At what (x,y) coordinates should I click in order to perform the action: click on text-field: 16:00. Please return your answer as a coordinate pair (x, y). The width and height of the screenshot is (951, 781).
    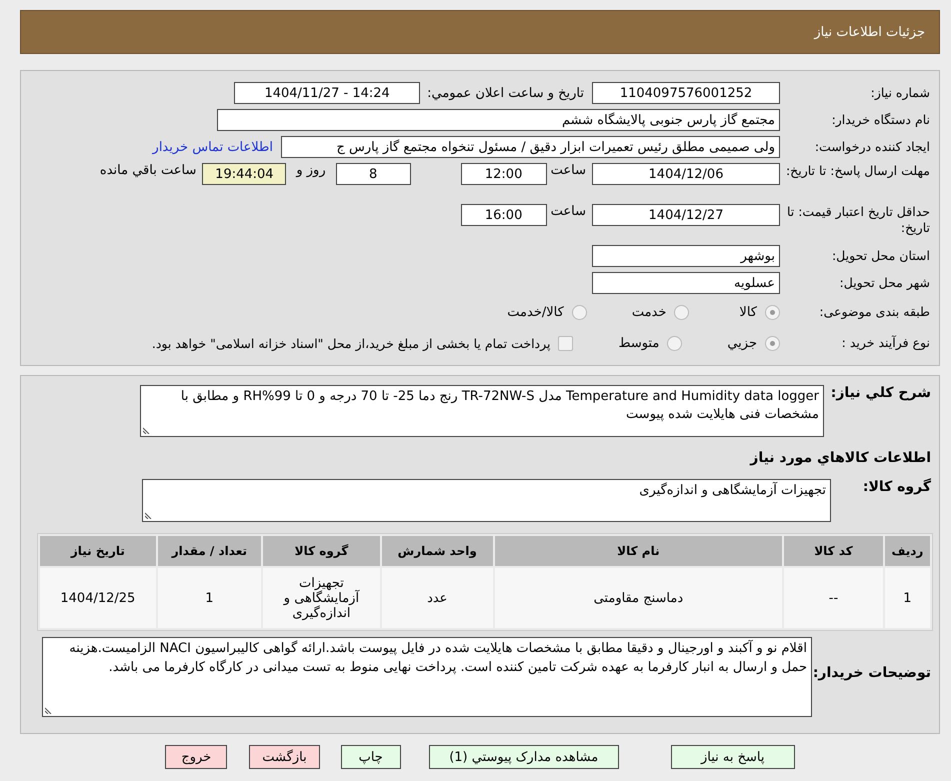
    Looking at the image, I should click on (503, 215).